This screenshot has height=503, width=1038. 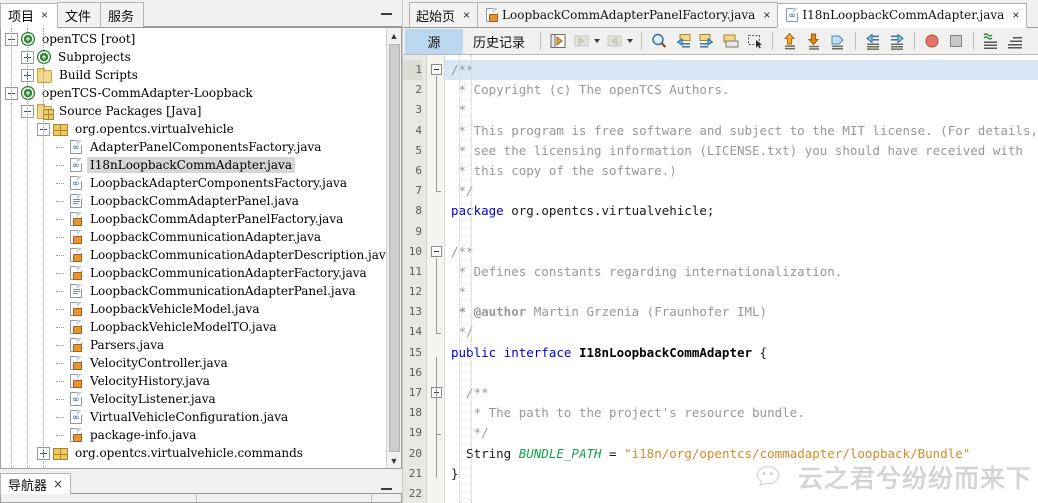 I want to click on tree-item: I18nLoopbackCommAdapter.java, so click(x=193, y=165).